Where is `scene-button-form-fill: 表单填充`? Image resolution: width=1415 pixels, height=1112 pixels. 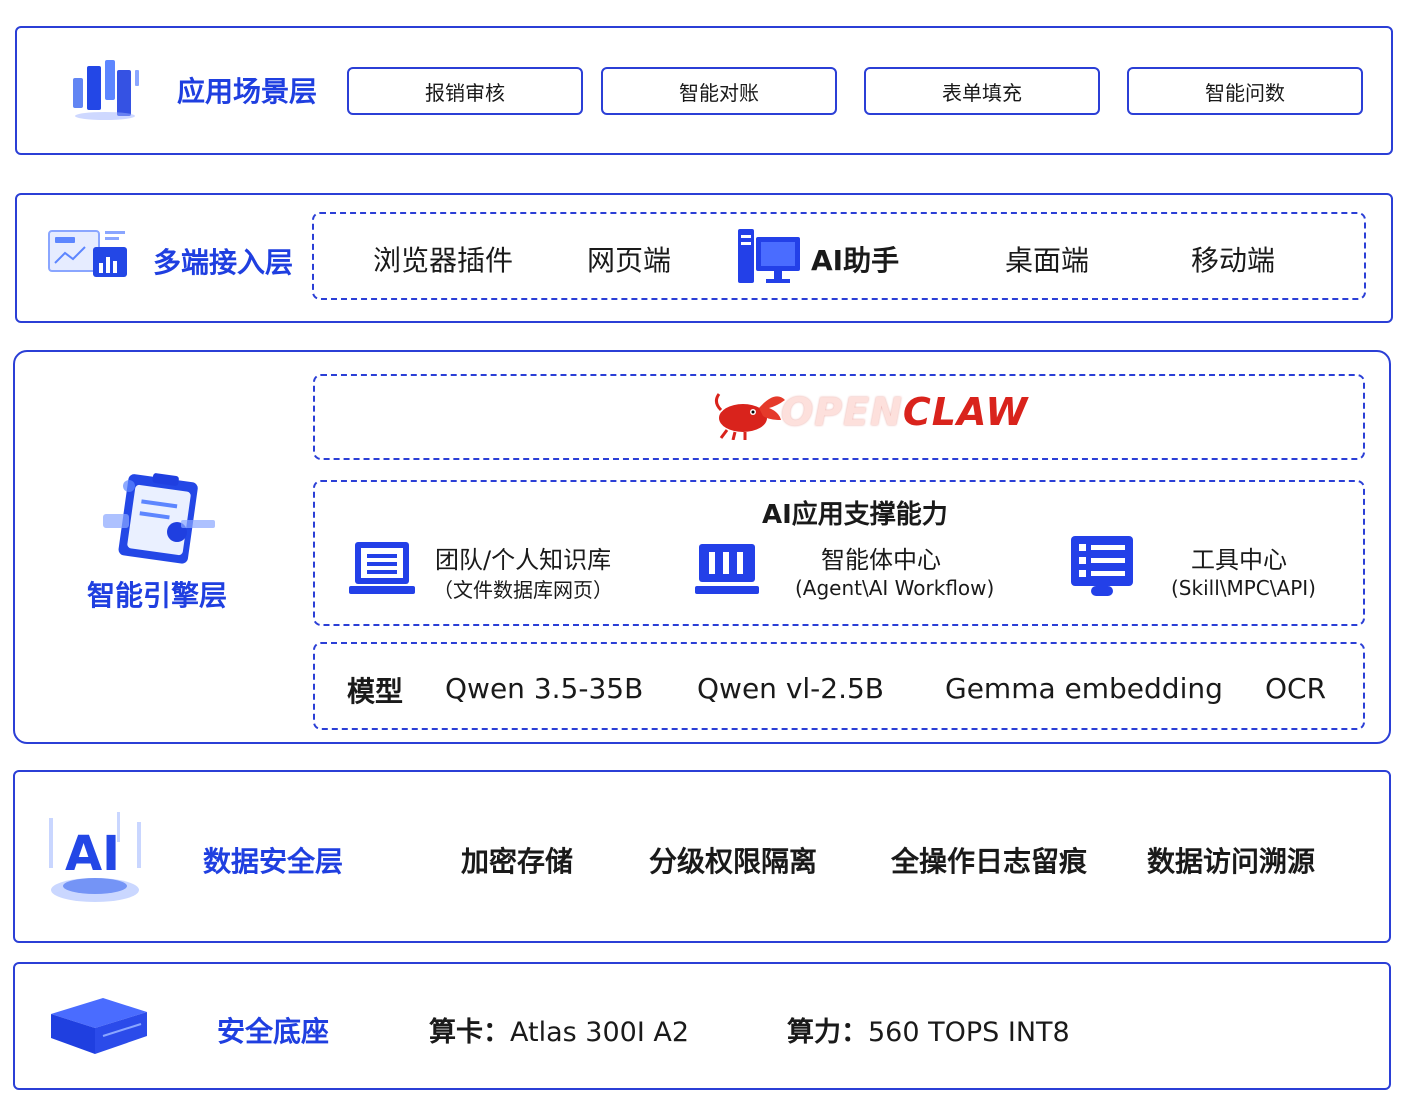
scene-button-form-fill: 表单填充 is located at coordinates (982, 91).